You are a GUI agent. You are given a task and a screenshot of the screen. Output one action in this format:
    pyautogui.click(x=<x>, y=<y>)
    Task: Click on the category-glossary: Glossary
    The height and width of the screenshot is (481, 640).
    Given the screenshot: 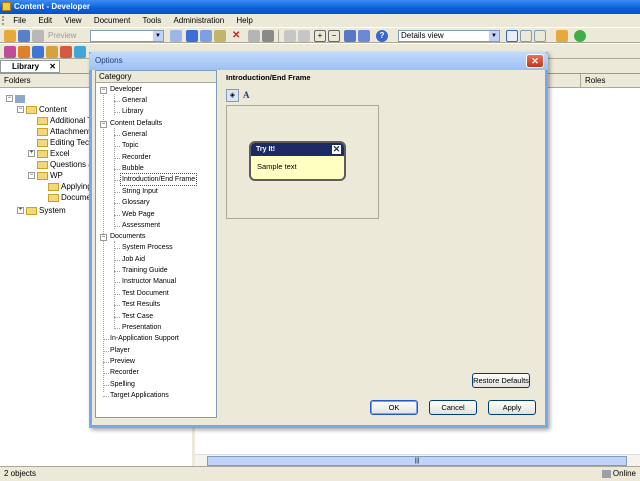 What is the action you would take?
    pyautogui.click(x=136, y=202)
    